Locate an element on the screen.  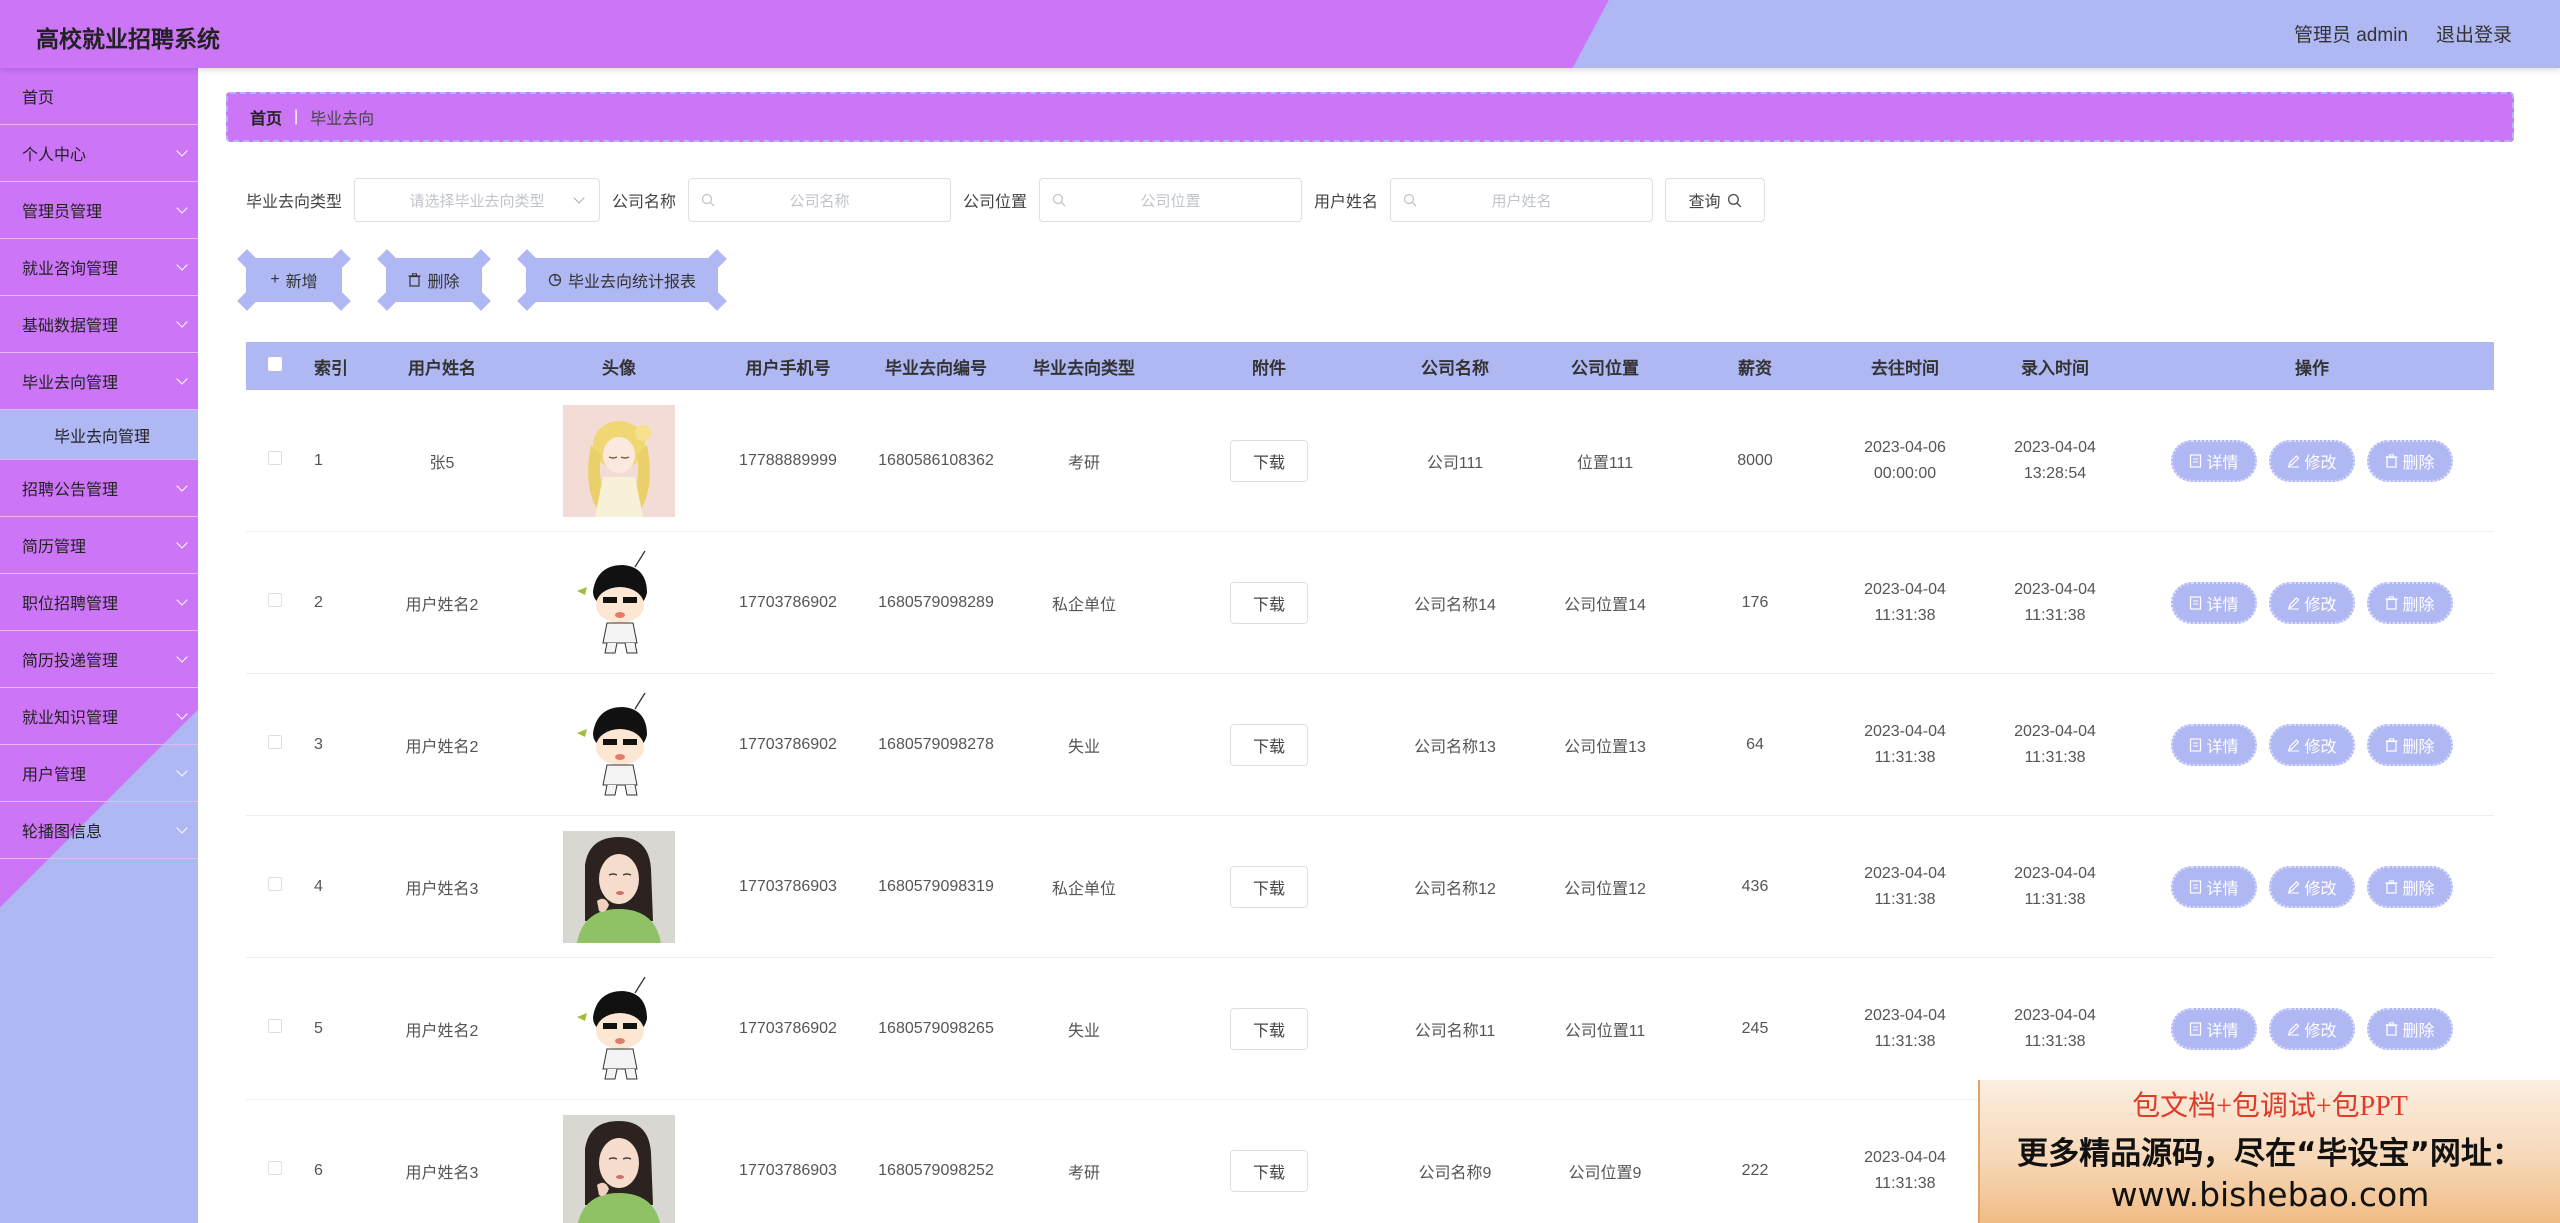
cell-salary: 436 is located at coordinates (1755, 886).